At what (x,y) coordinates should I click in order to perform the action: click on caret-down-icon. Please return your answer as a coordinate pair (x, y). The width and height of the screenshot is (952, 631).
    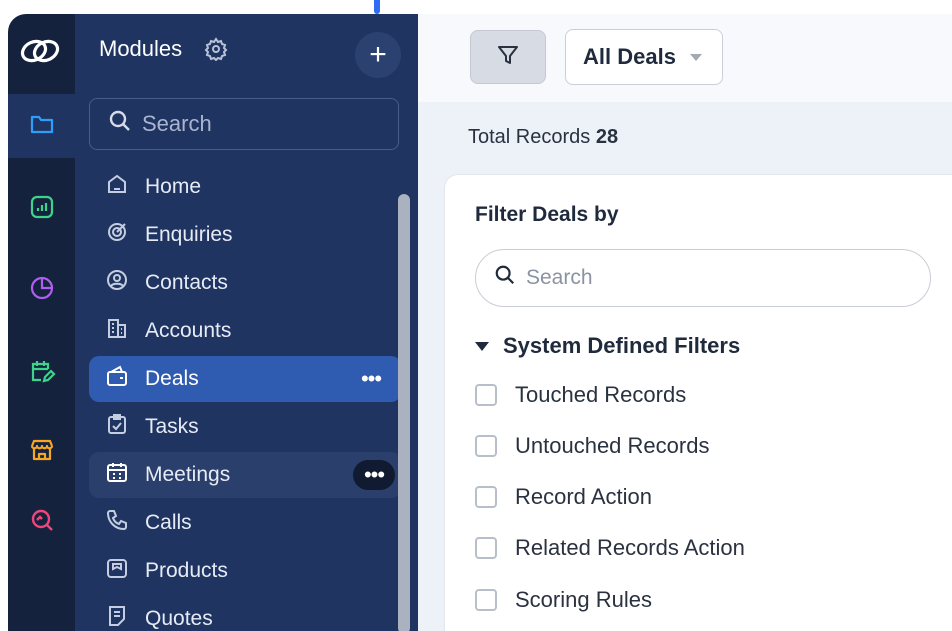
    Looking at the image, I should click on (482, 346).